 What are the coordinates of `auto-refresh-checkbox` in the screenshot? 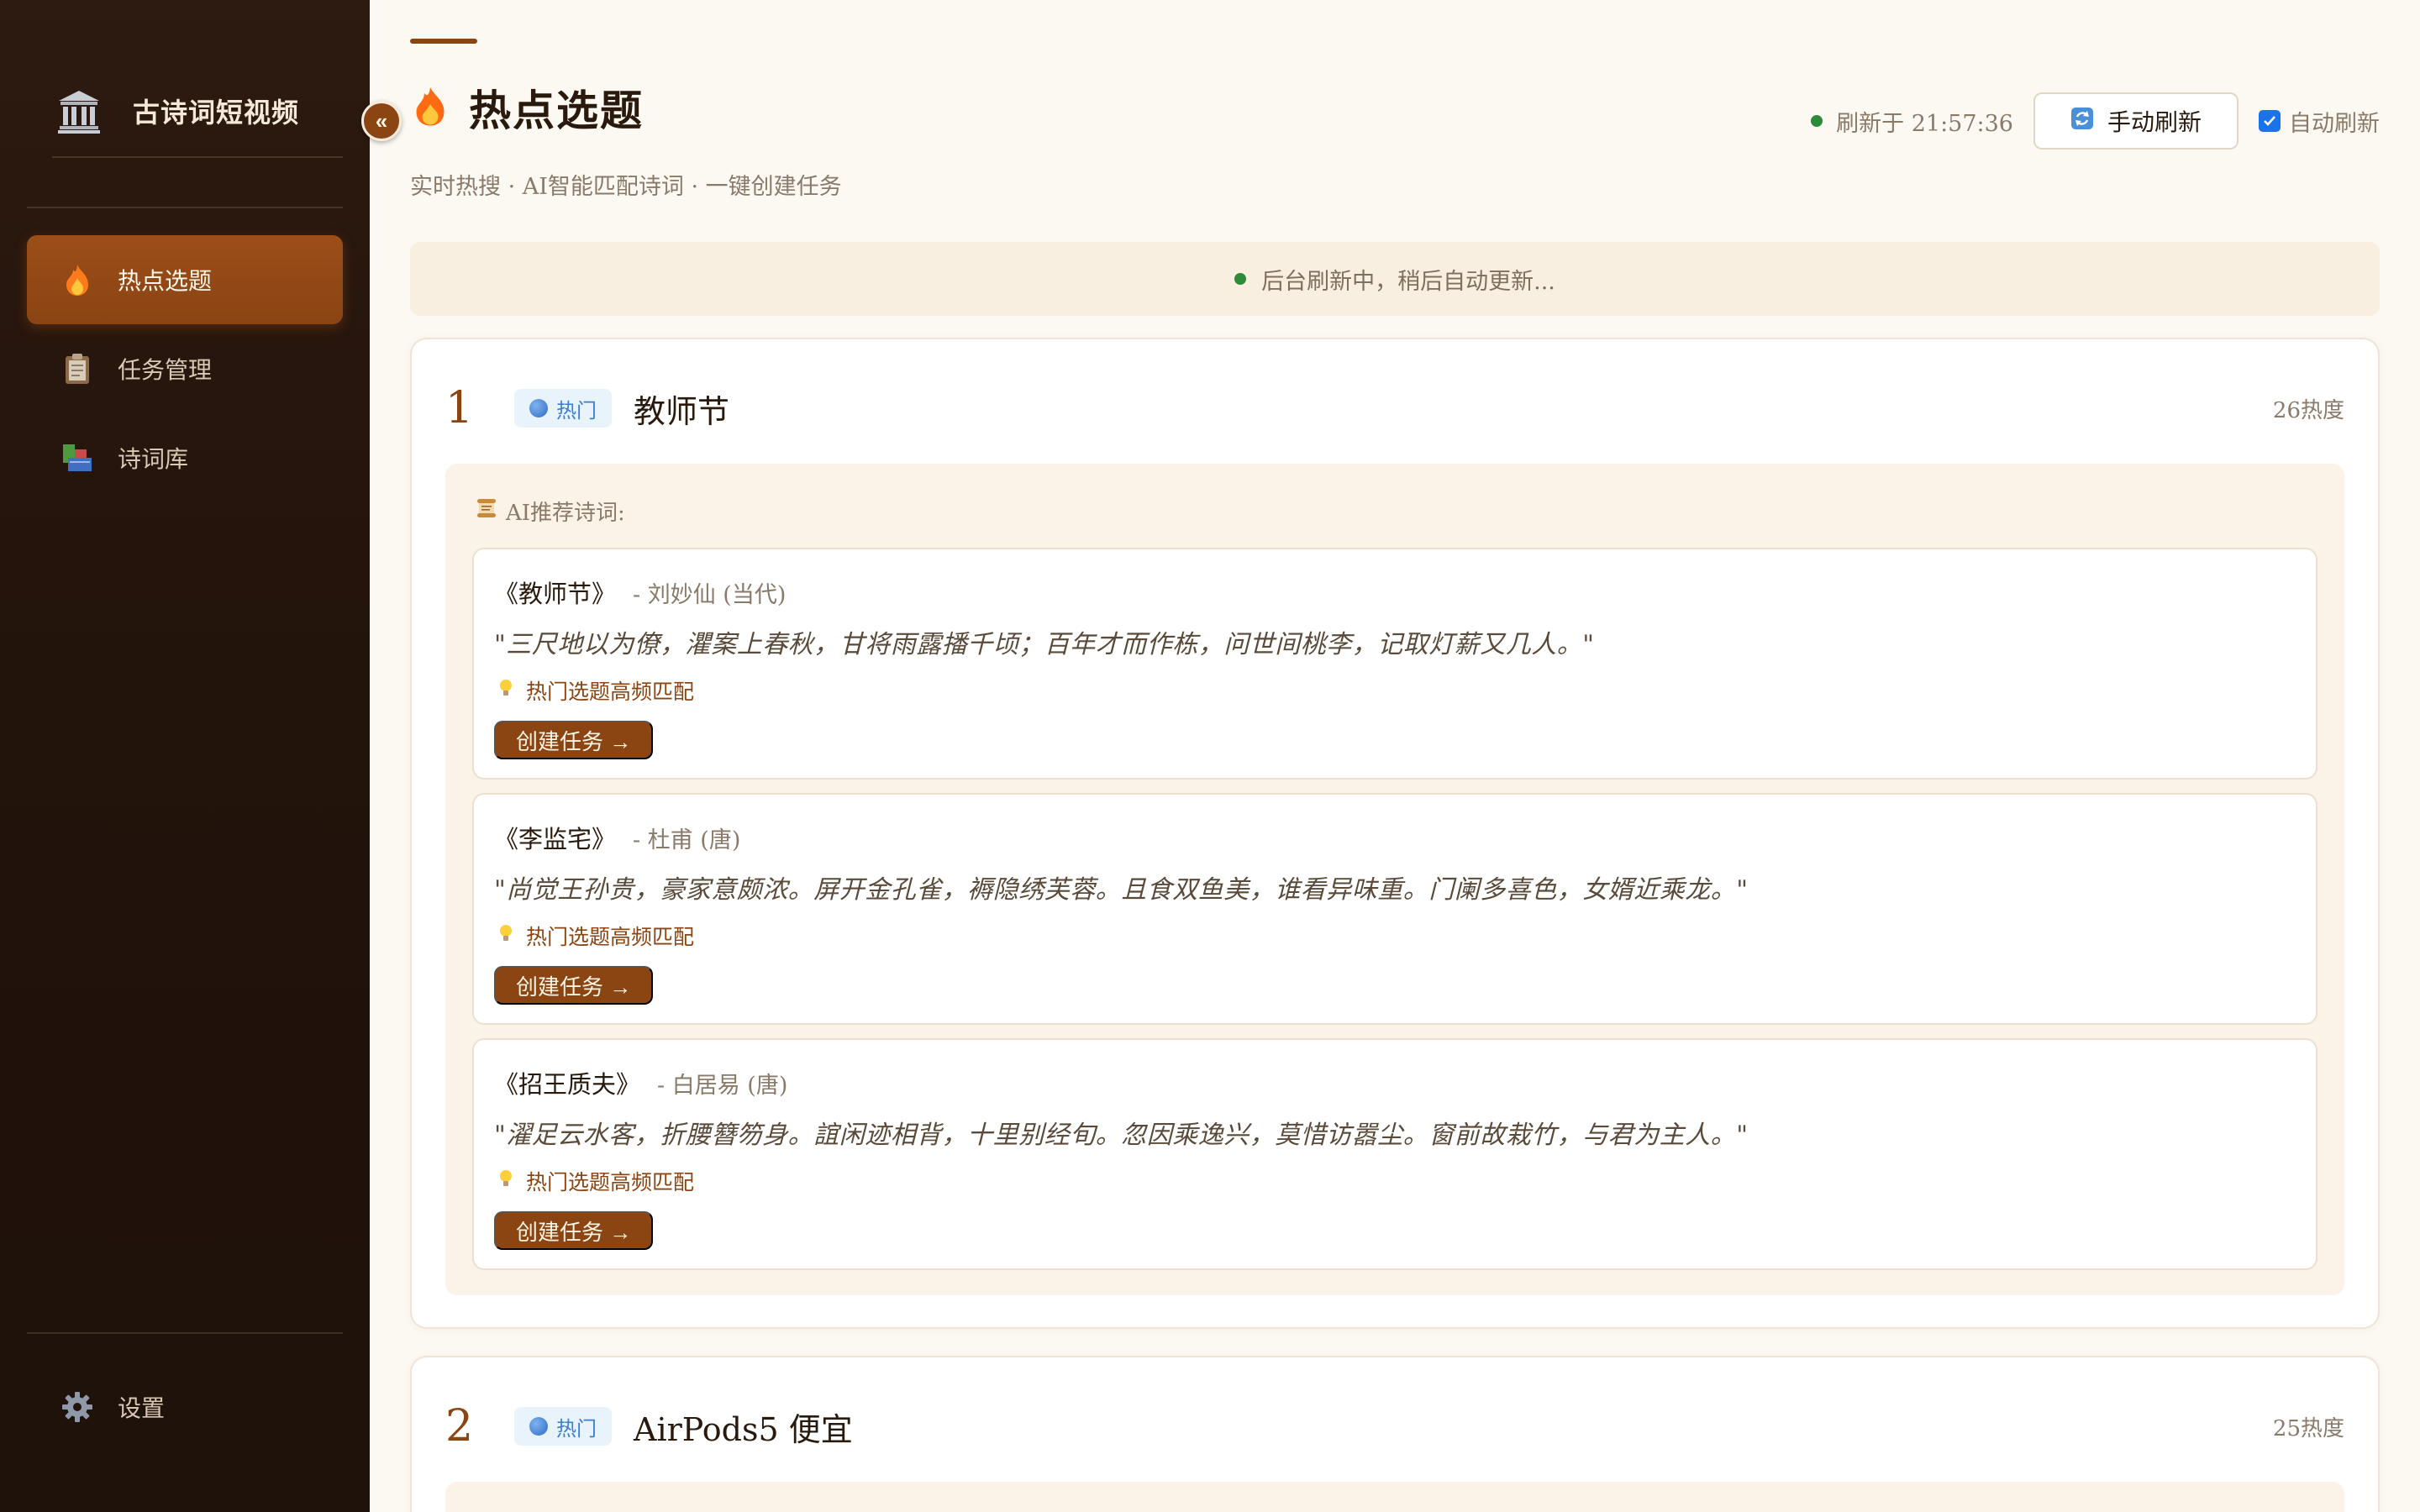 It's located at (2270, 121).